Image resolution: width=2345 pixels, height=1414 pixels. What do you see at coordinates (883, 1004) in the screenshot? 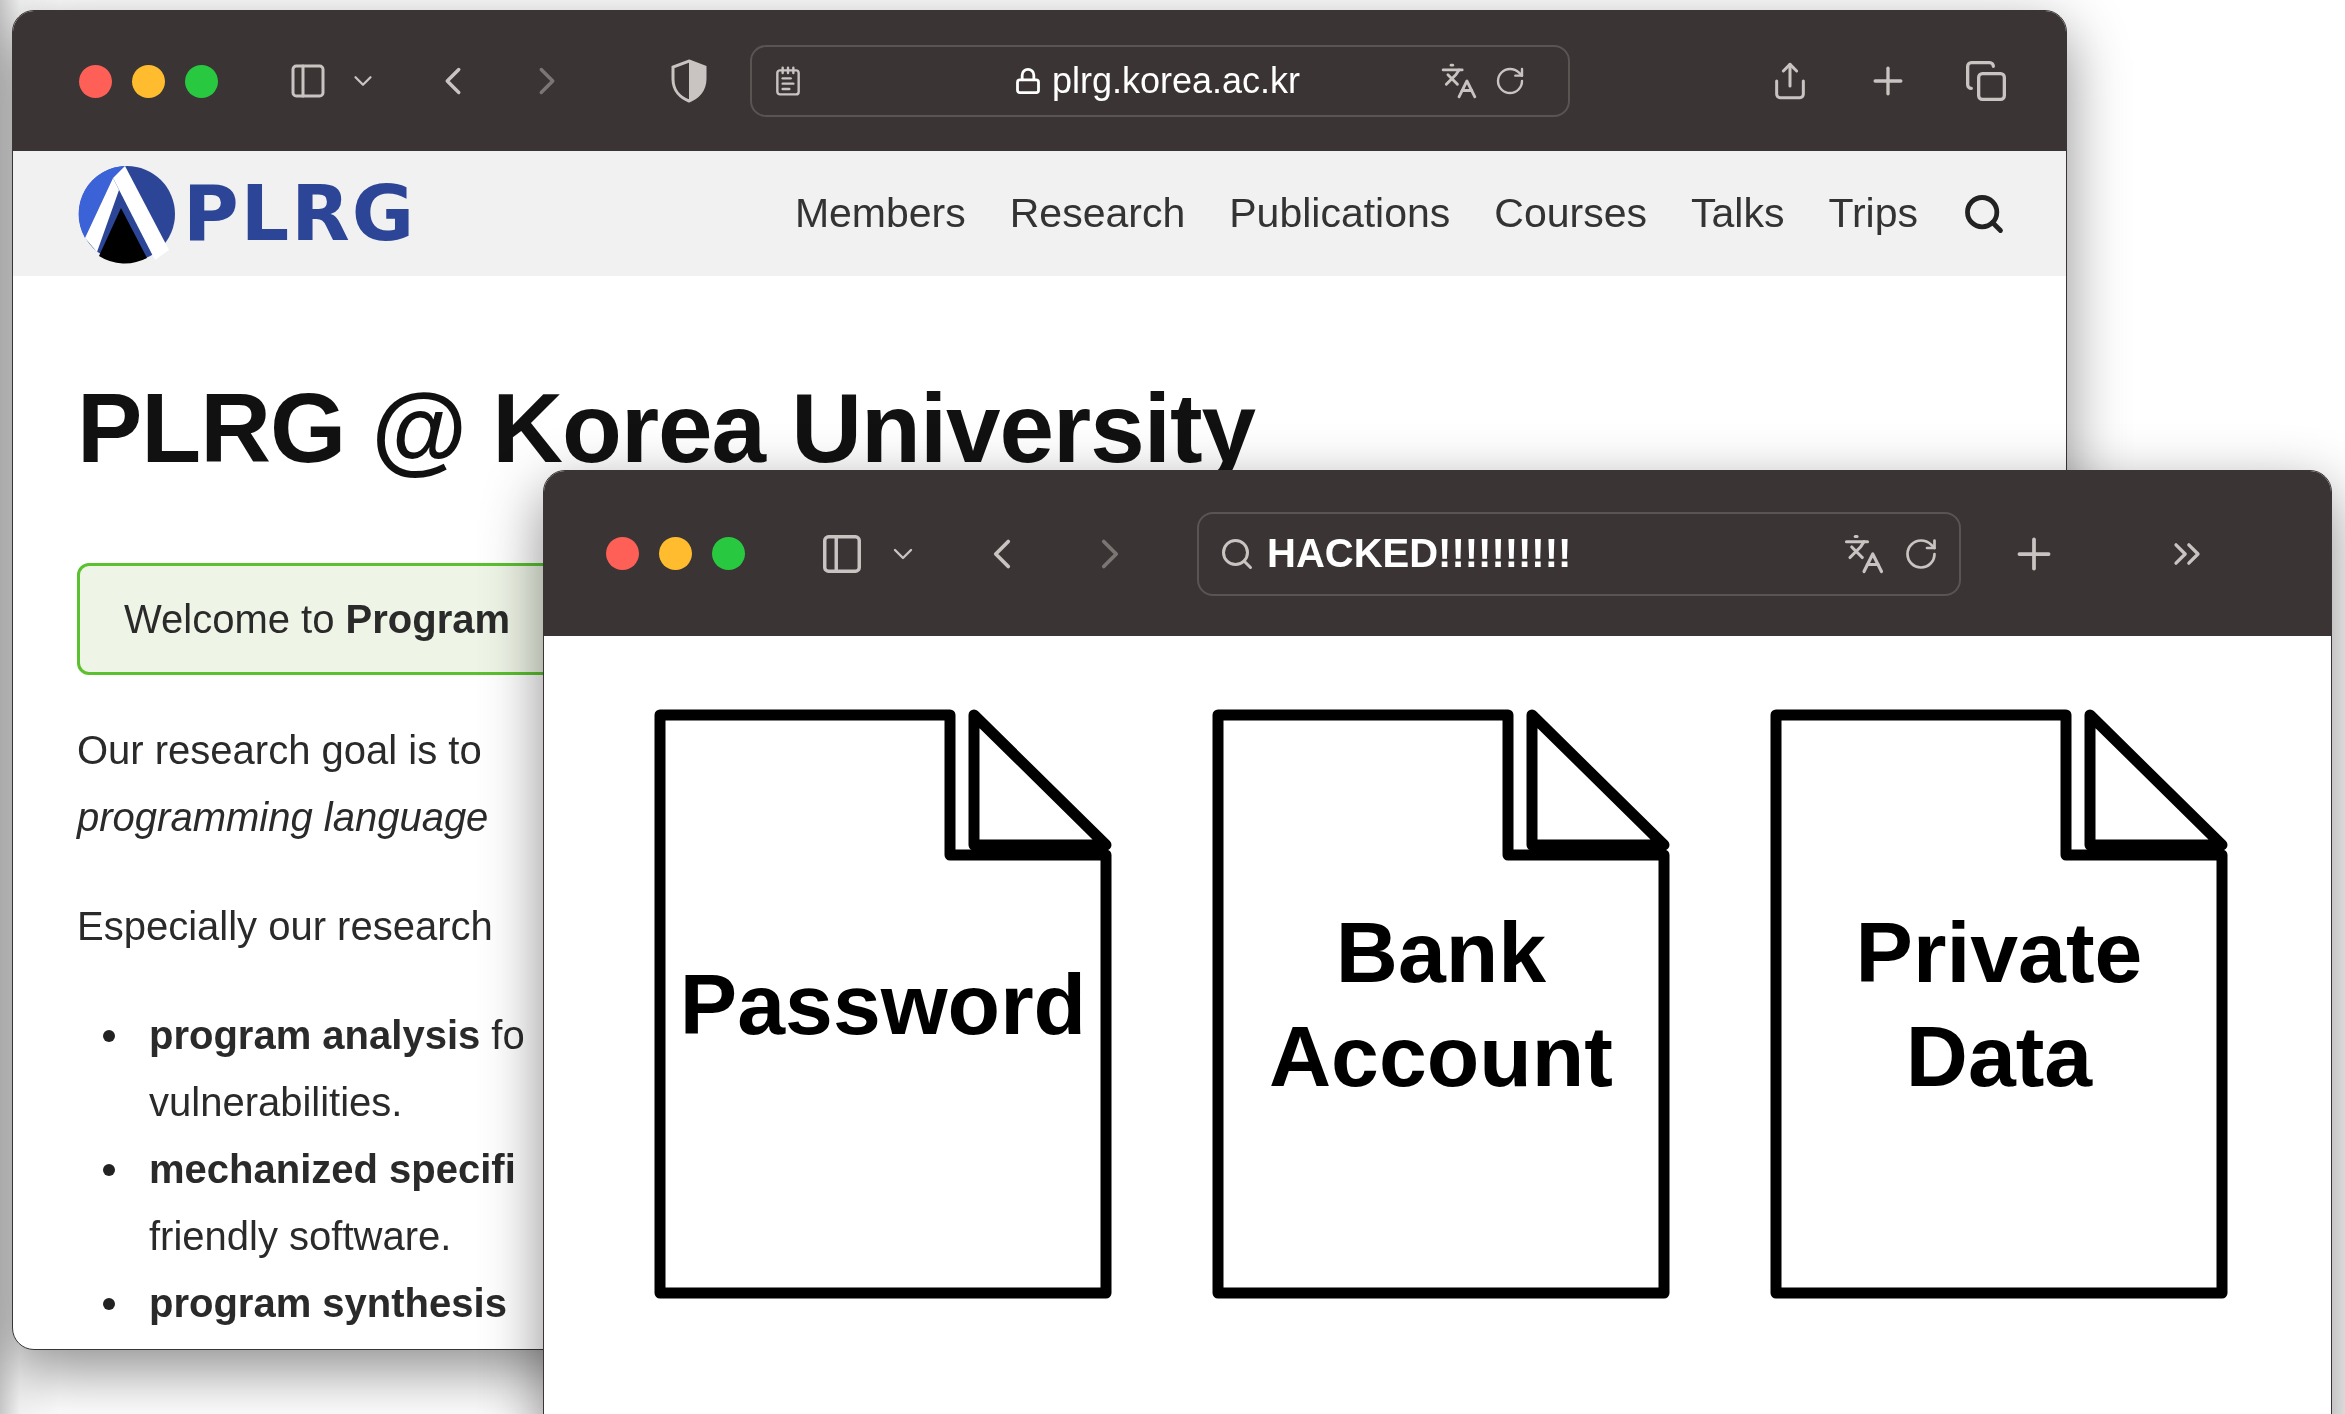
I see `document-label: Password` at bounding box center [883, 1004].